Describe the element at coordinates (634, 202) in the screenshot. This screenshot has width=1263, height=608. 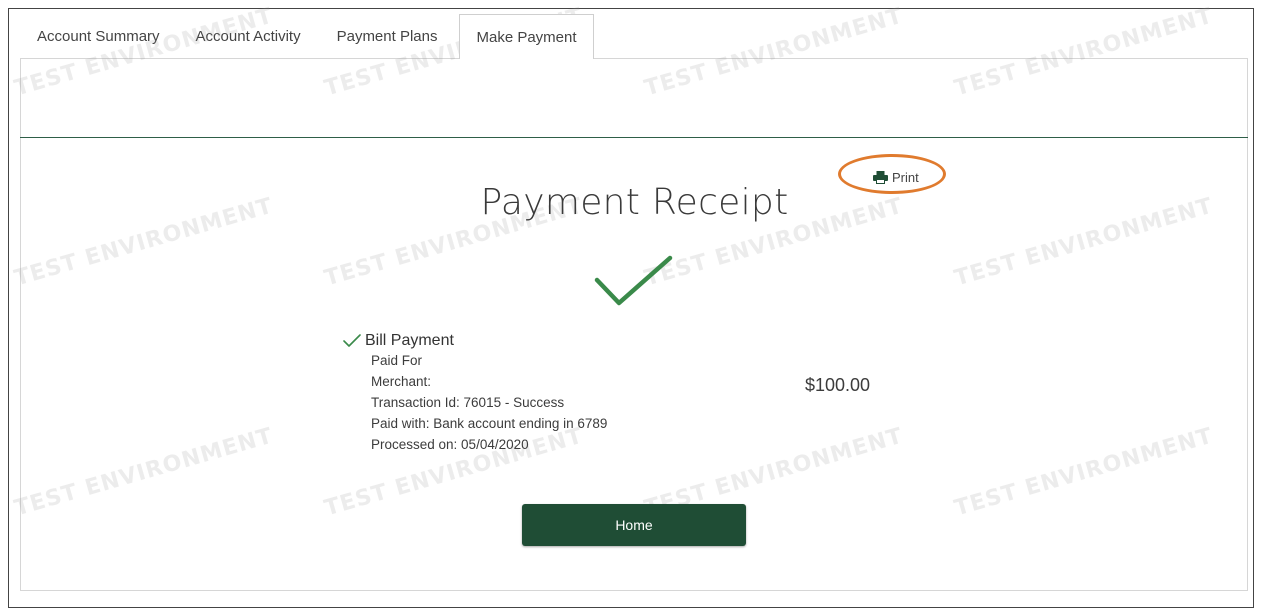
I see `page-title: Payment Receipt` at that location.